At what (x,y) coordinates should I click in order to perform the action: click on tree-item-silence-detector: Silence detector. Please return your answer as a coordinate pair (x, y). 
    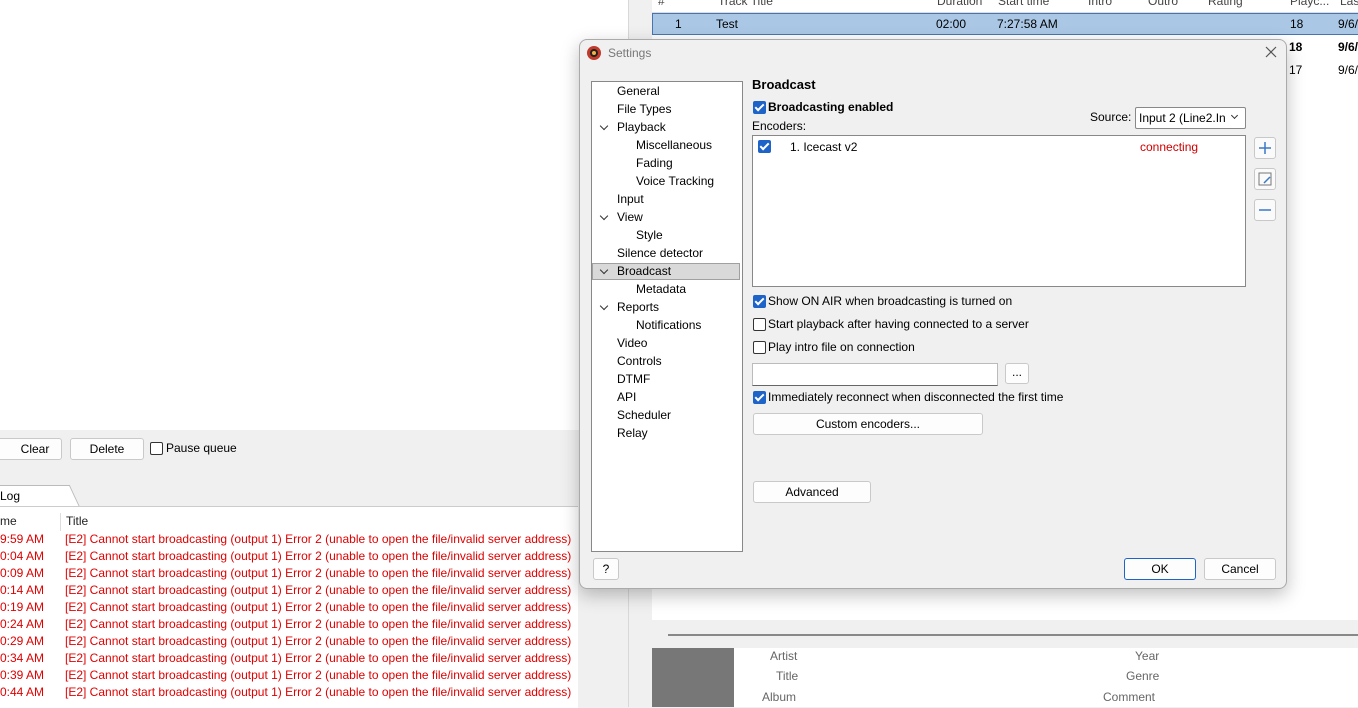
    Looking at the image, I should click on (660, 253).